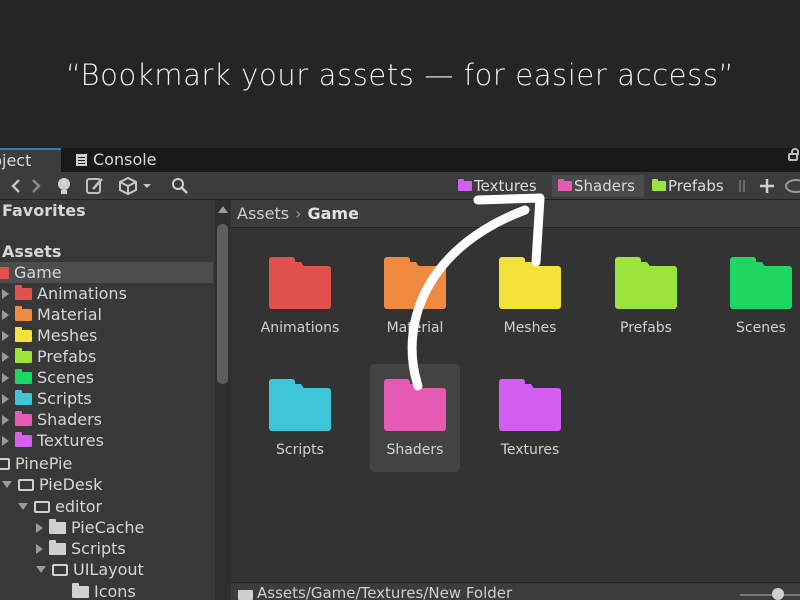  I want to click on scrollbar-thumb, so click(222, 304).